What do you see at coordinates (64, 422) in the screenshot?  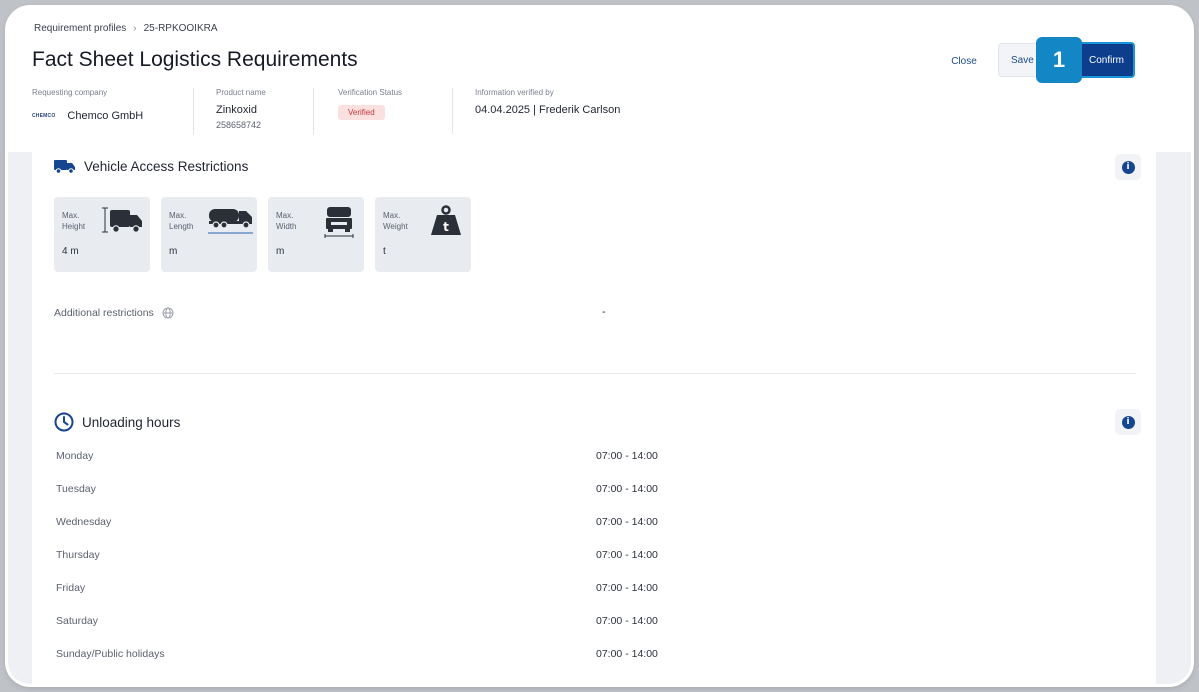 I see `clock-icon` at bounding box center [64, 422].